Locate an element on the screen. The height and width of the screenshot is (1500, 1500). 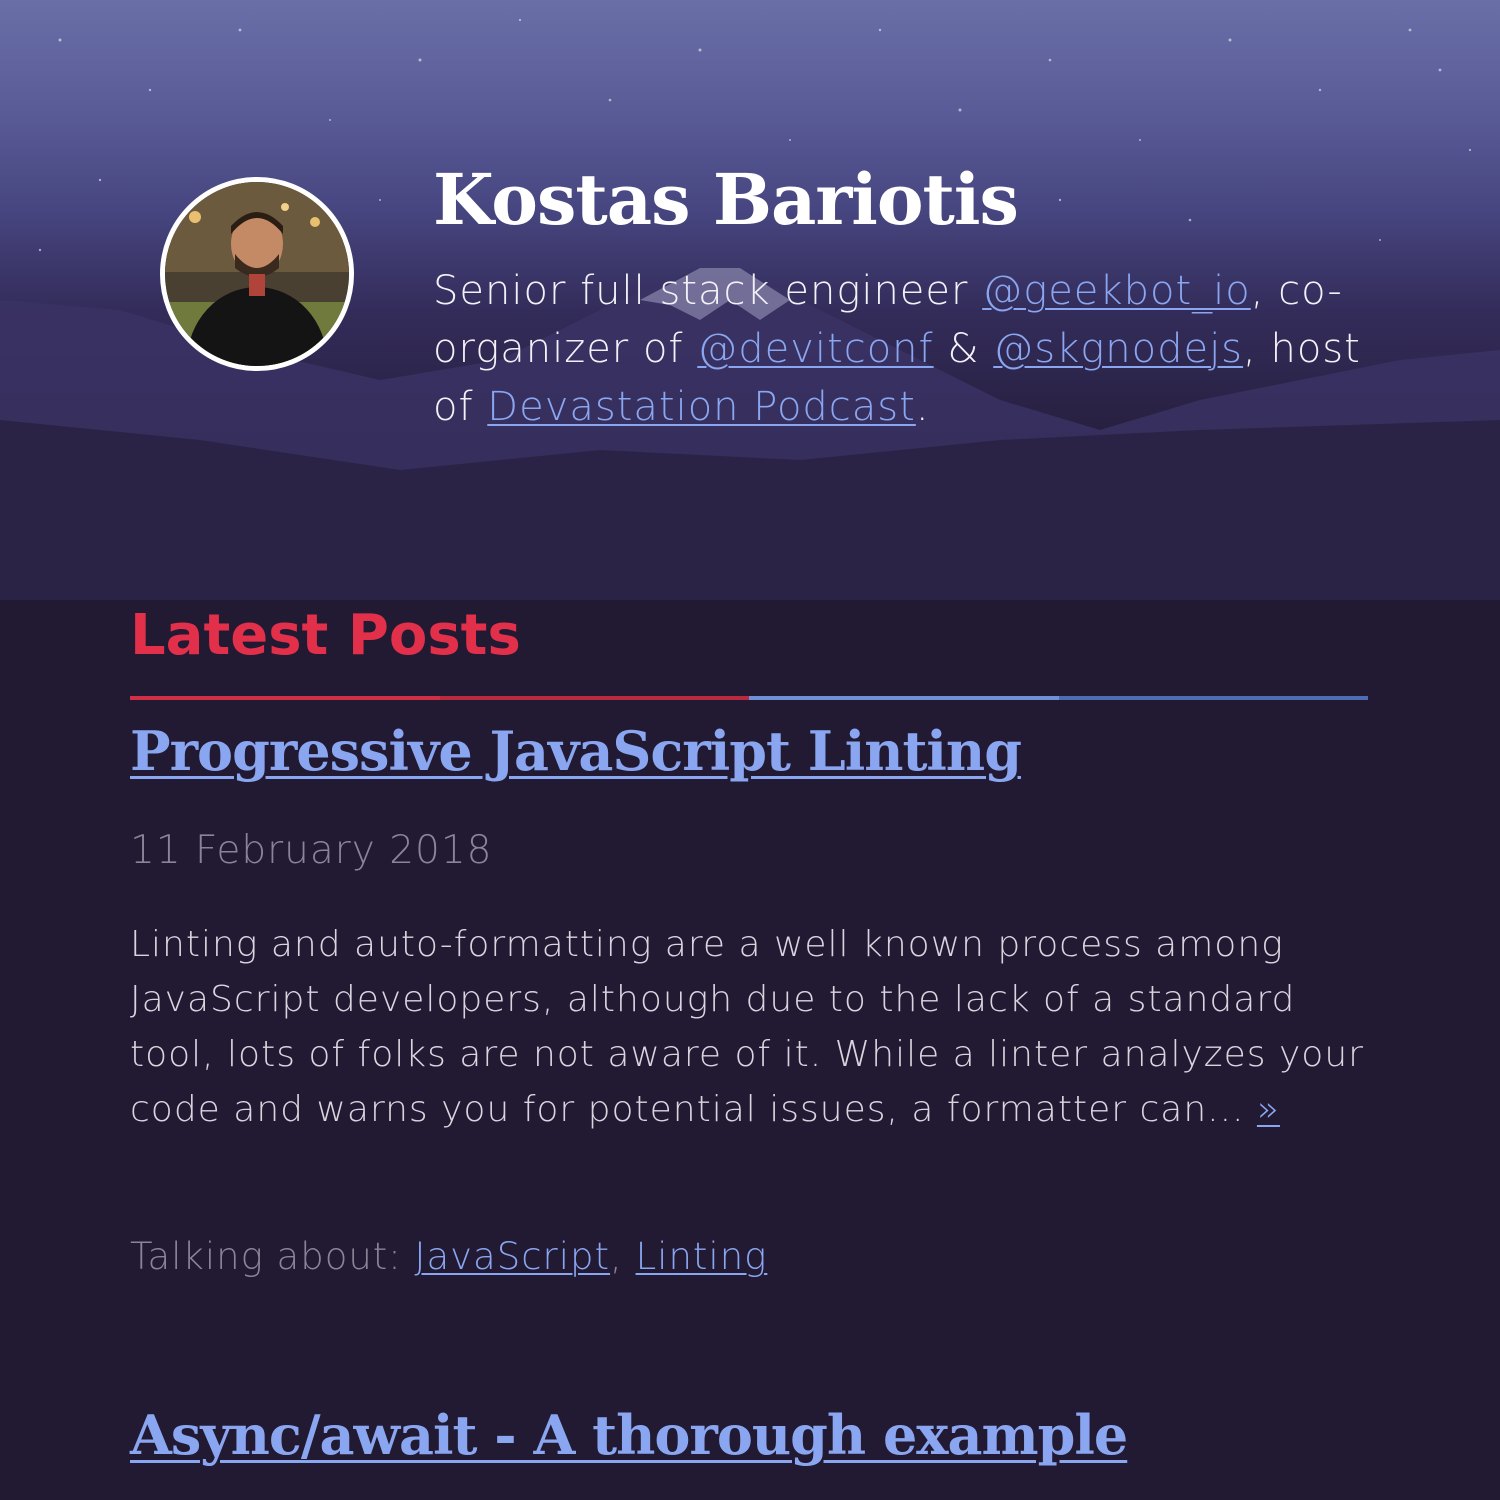
section-title: Latest Posts is located at coordinates (325, 635).